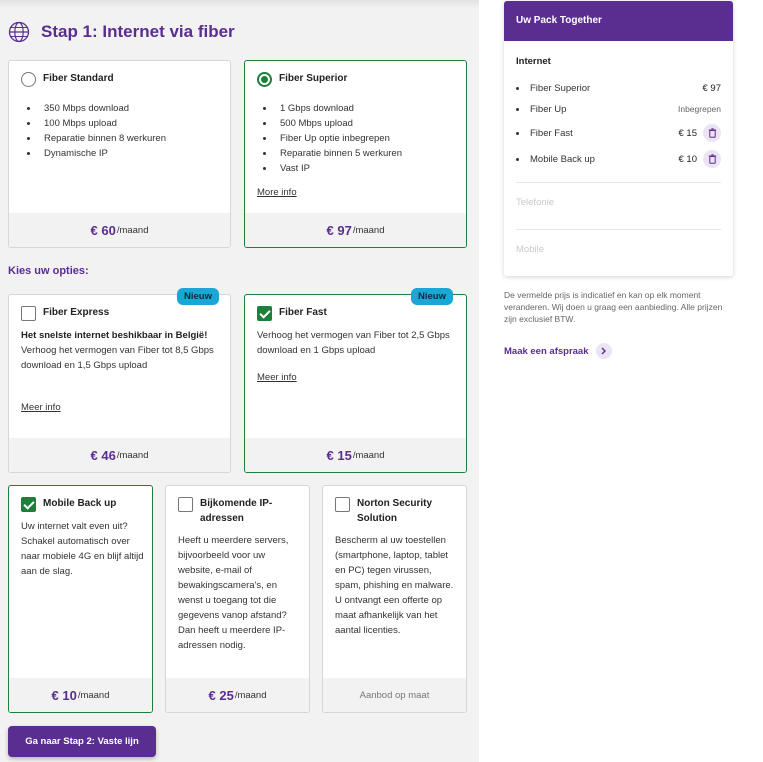  I want to click on options-heading: Kies uw opties:, so click(48, 271).